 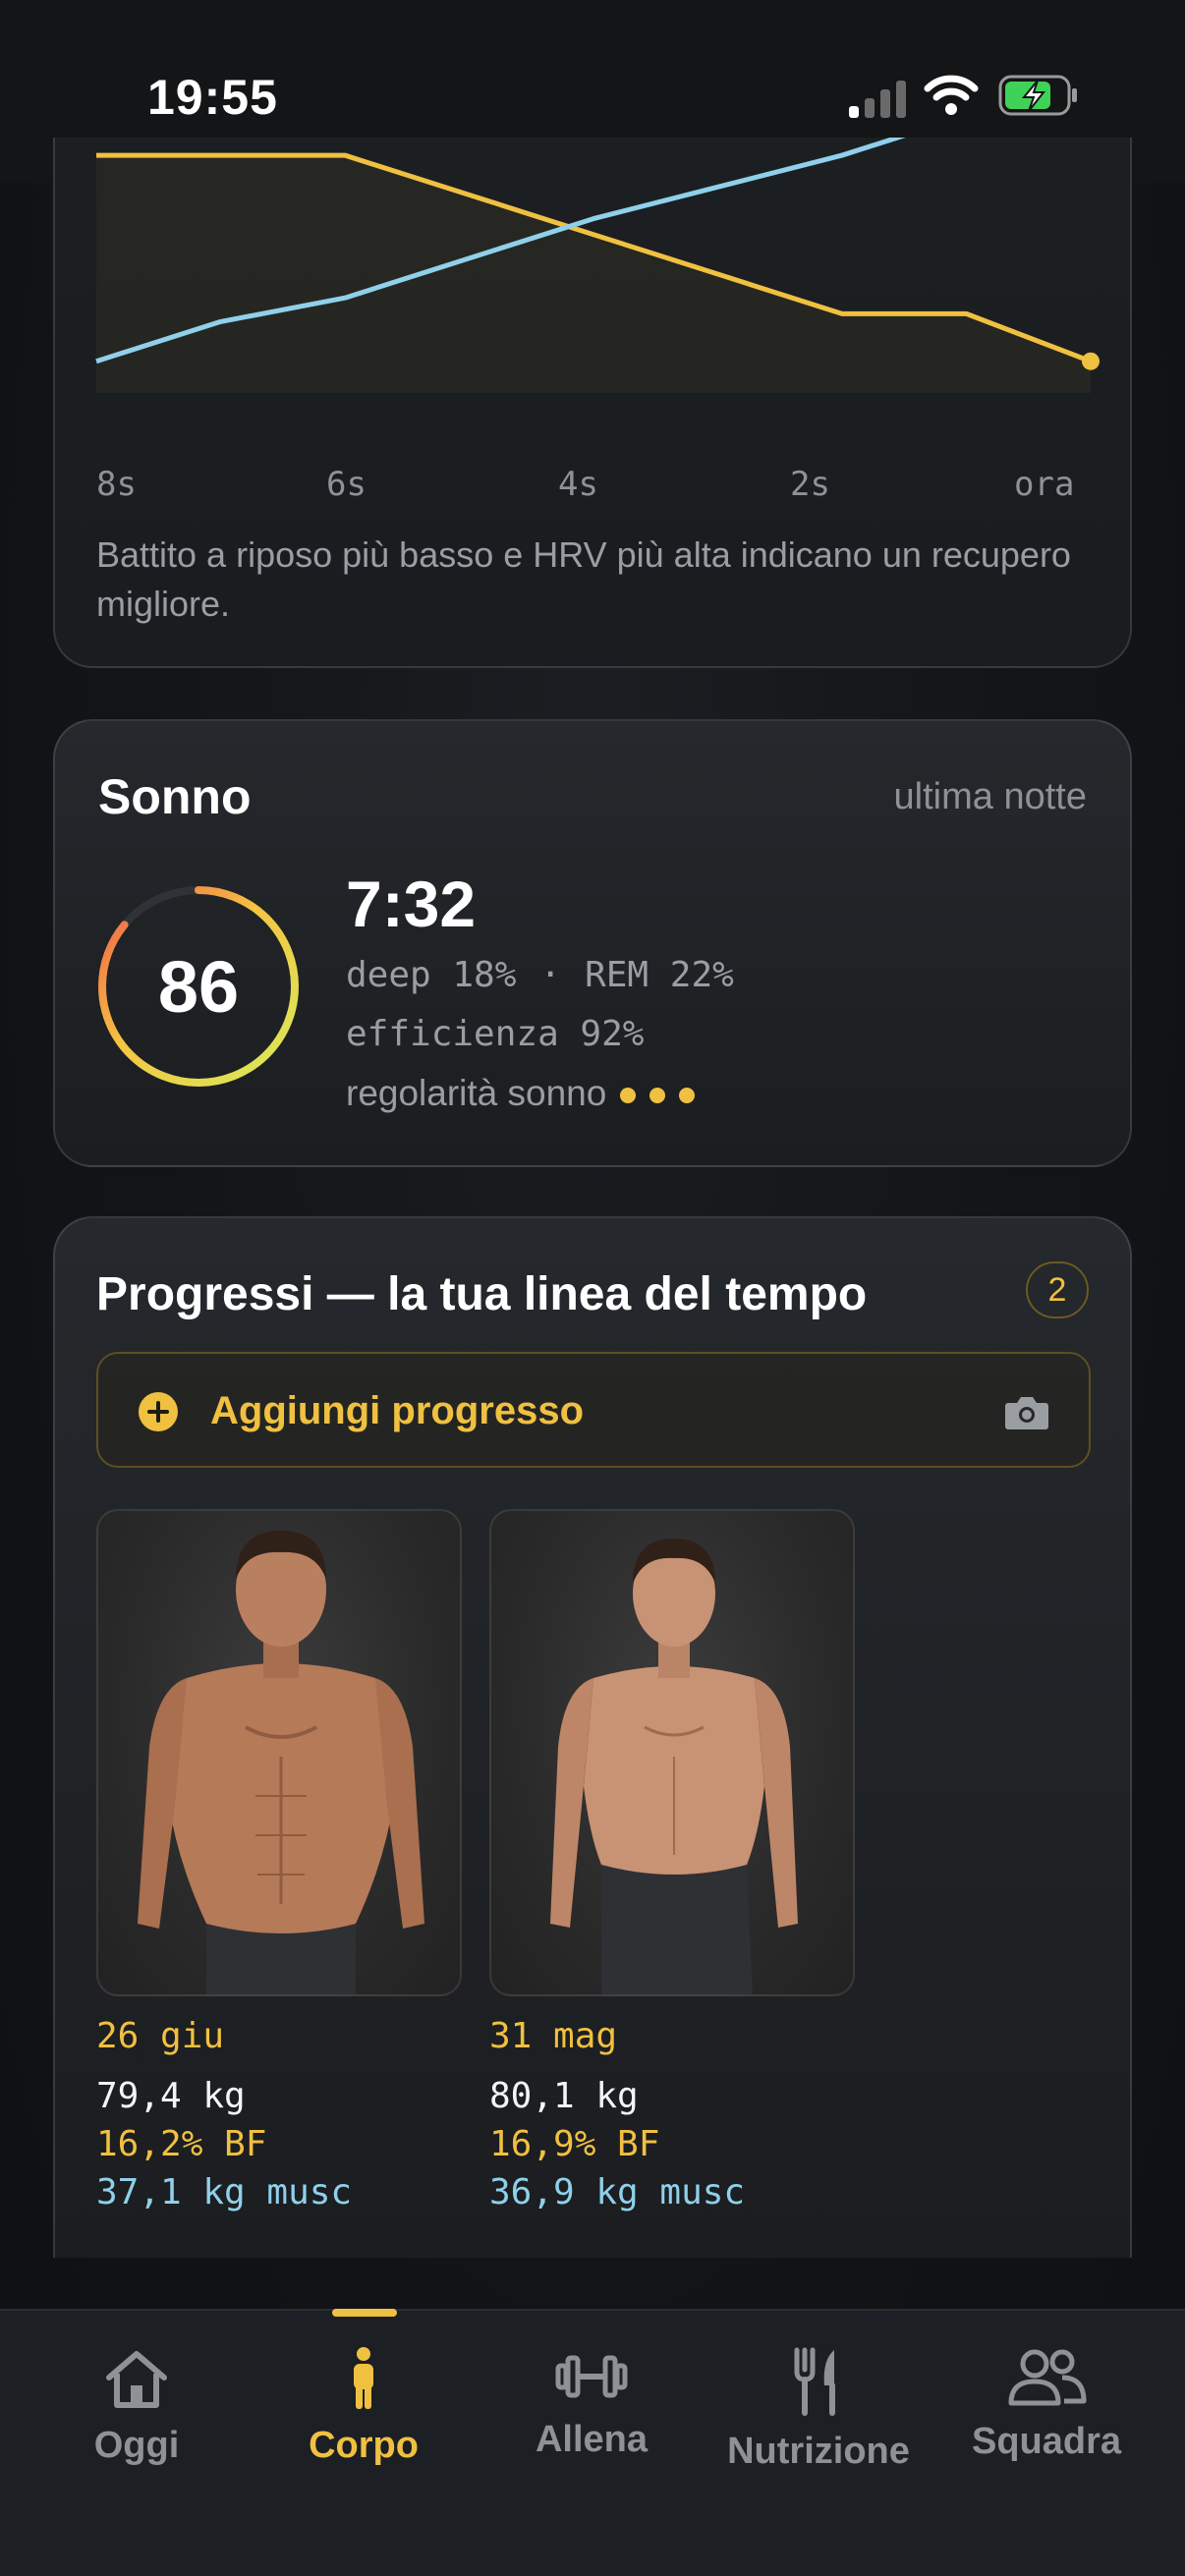 I want to click on add-progress-button: Aggiungi progresso, so click(x=594, y=1410).